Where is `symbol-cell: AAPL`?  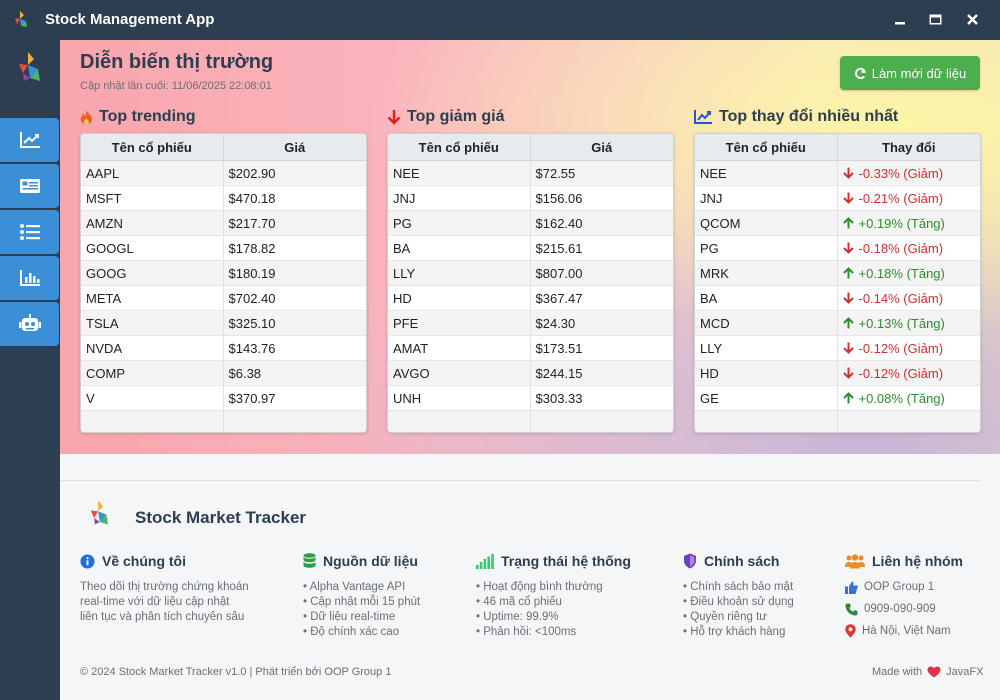
symbol-cell: AAPL is located at coordinates (152, 173).